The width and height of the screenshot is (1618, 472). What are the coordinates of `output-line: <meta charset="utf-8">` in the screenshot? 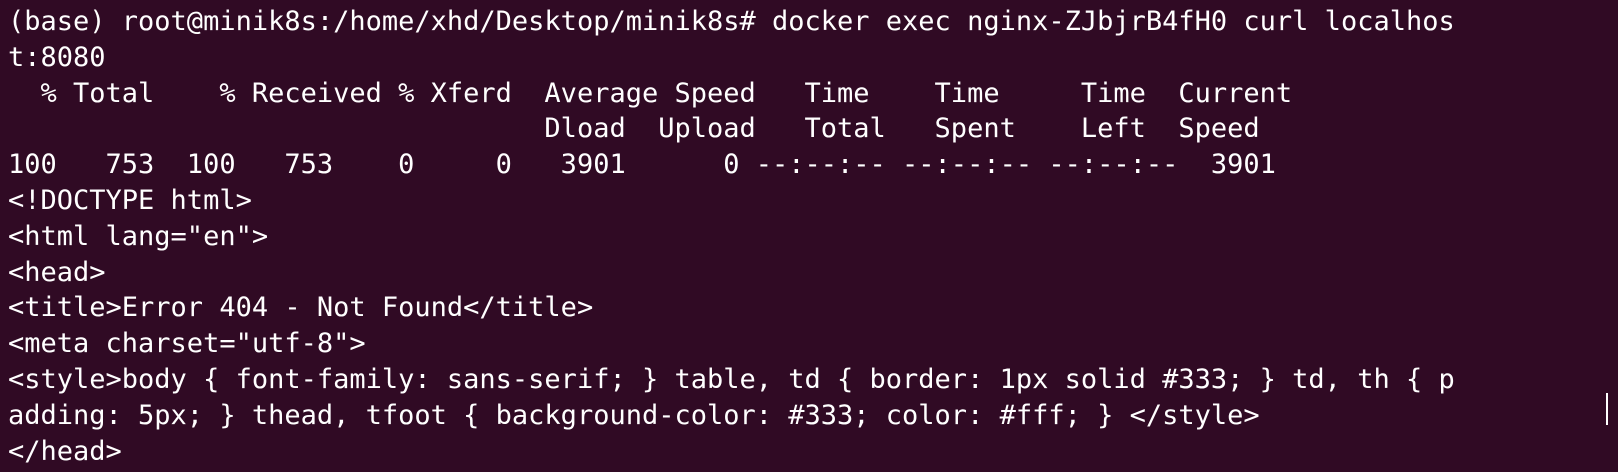 It's located at (187, 344).